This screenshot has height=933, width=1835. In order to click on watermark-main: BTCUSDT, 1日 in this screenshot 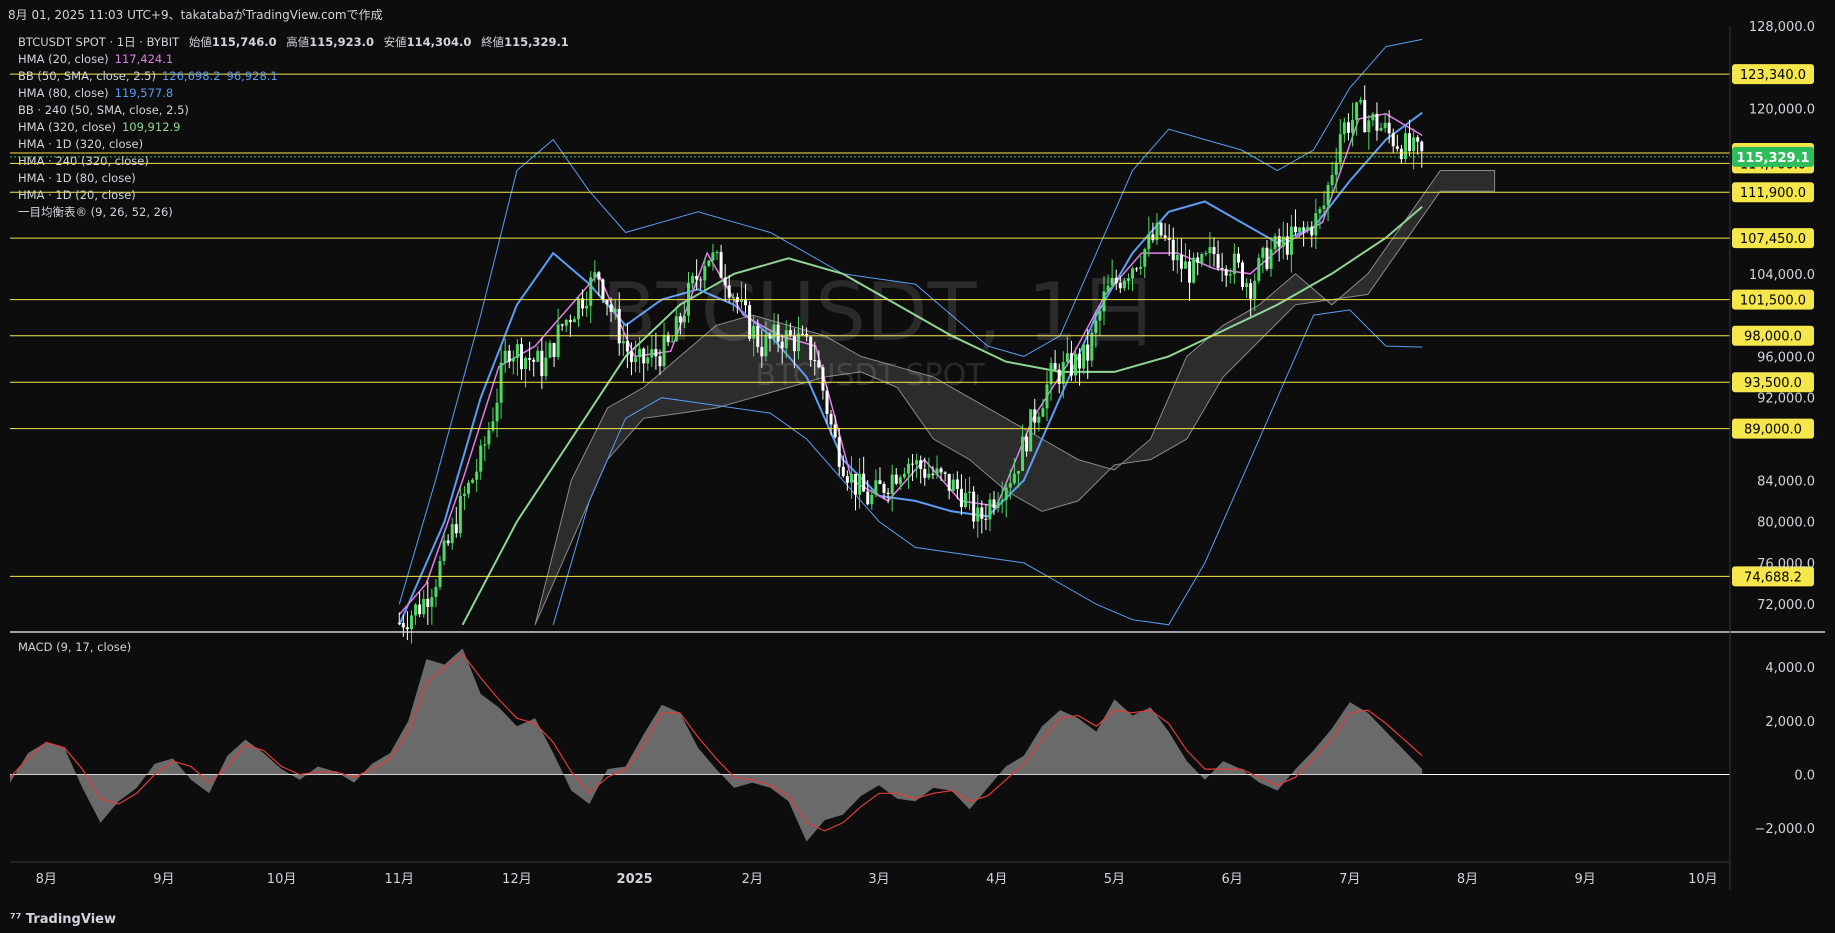, I will do `click(880, 312)`.